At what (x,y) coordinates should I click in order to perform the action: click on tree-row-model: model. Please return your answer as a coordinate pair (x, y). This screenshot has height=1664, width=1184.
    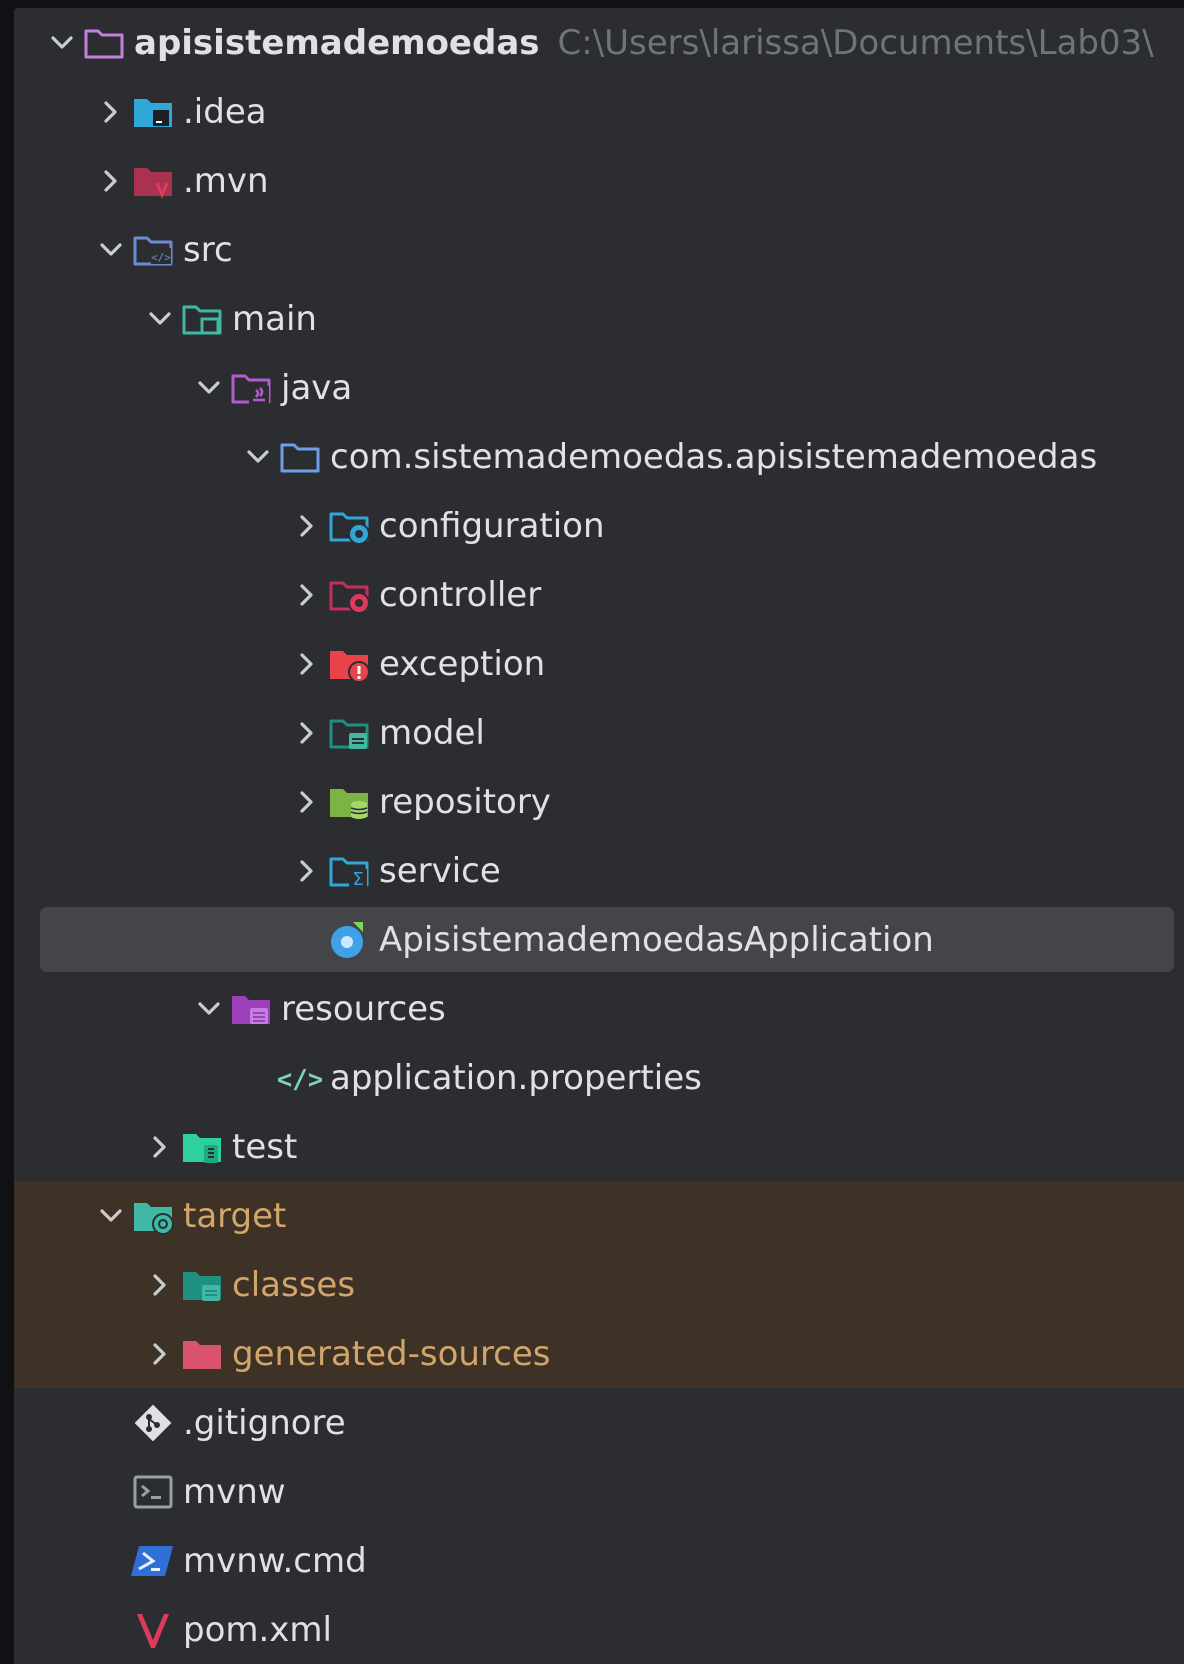
    Looking at the image, I should click on (599, 732).